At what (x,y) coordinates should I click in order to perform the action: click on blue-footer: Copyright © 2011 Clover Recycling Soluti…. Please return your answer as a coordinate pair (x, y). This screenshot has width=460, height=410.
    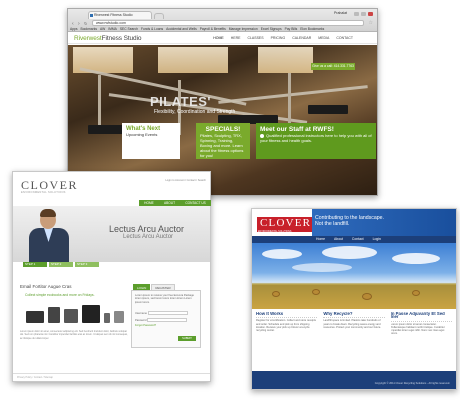
    Looking at the image, I should click on (354, 380).